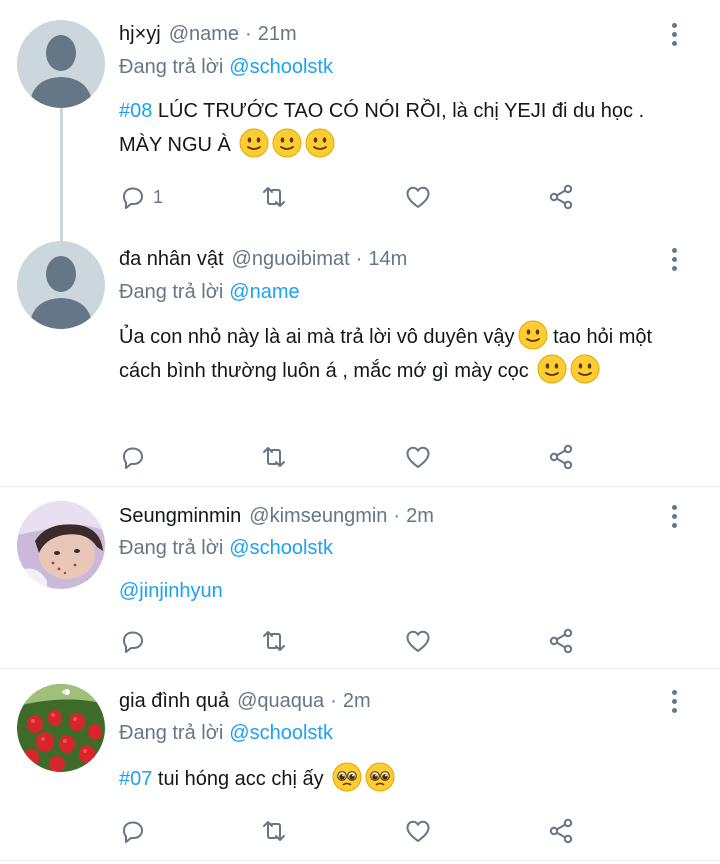  What do you see at coordinates (204, 34) in the screenshot?
I see `user-handle: @name` at bounding box center [204, 34].